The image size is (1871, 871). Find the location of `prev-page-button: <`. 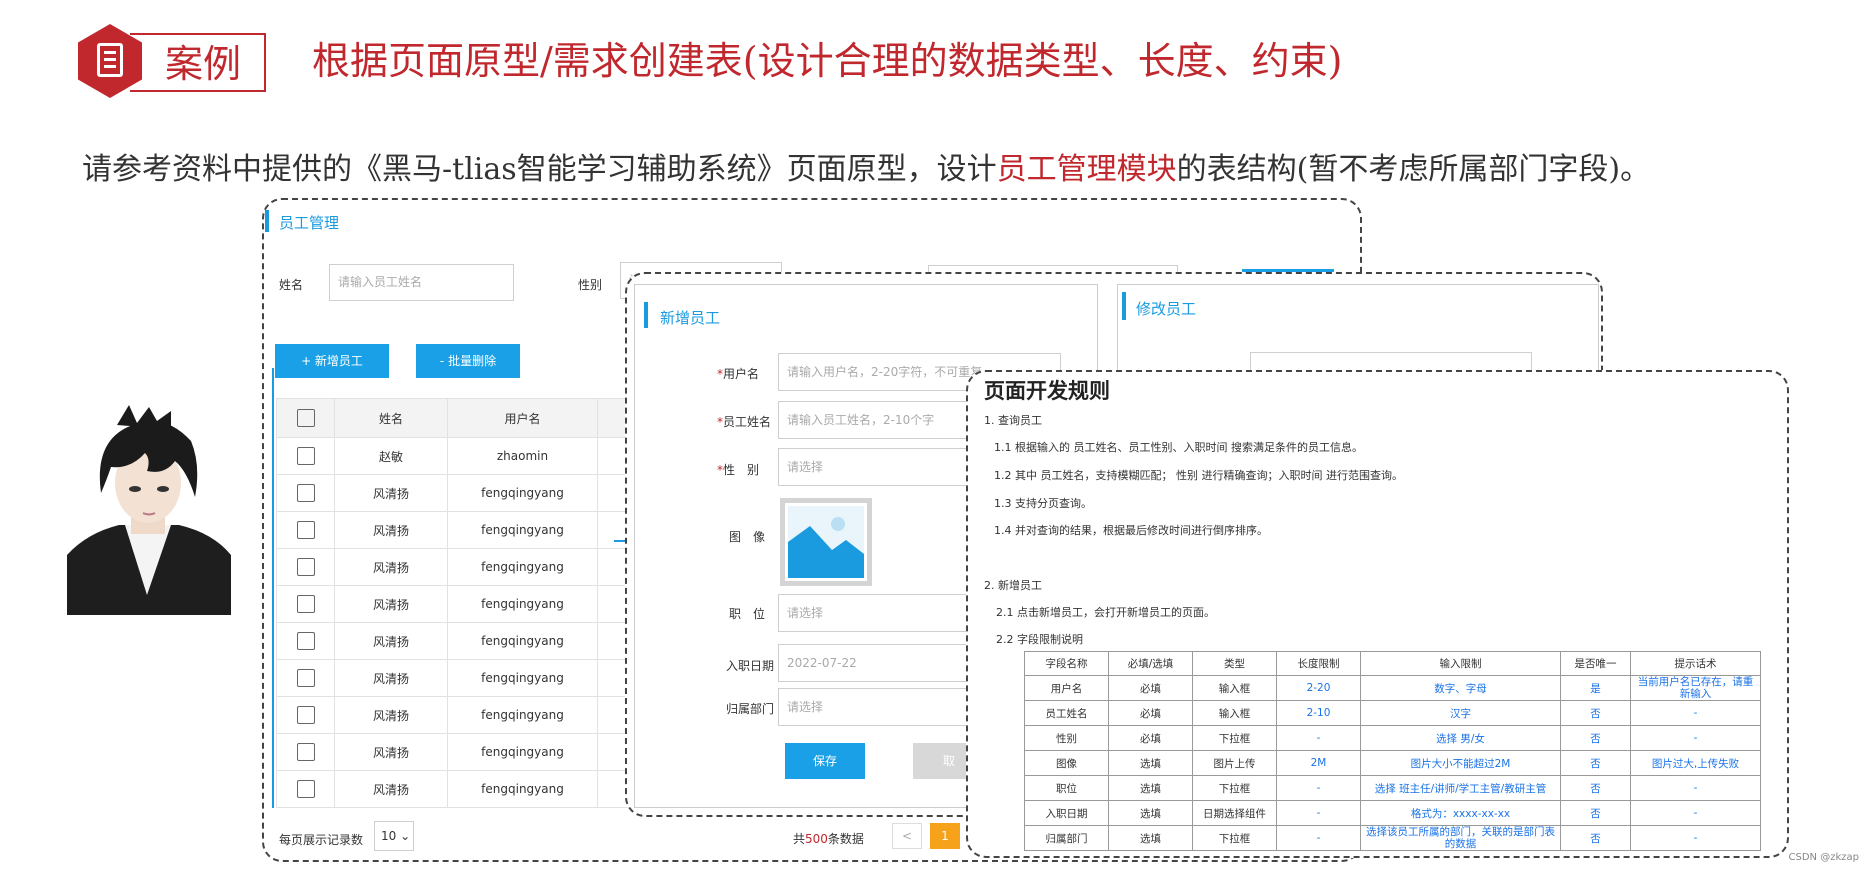

prev-page-button: < is located at coordinates (907, 836).